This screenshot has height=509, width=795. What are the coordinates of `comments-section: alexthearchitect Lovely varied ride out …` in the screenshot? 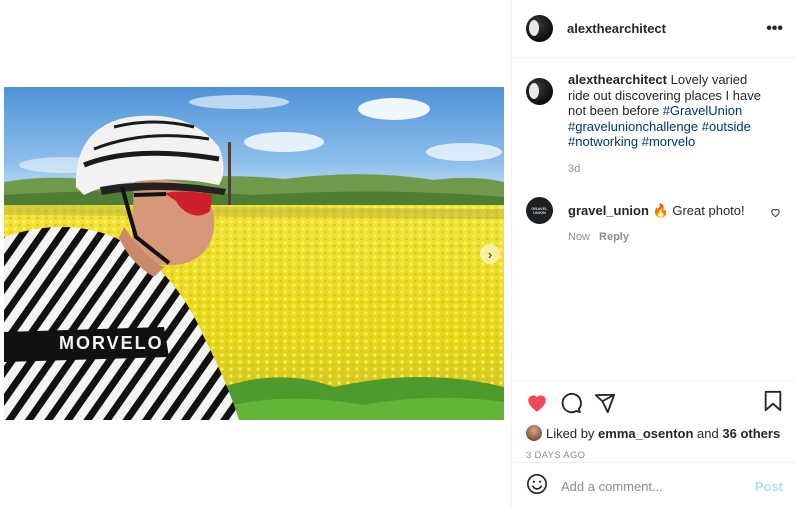 It's located at (653, 158).